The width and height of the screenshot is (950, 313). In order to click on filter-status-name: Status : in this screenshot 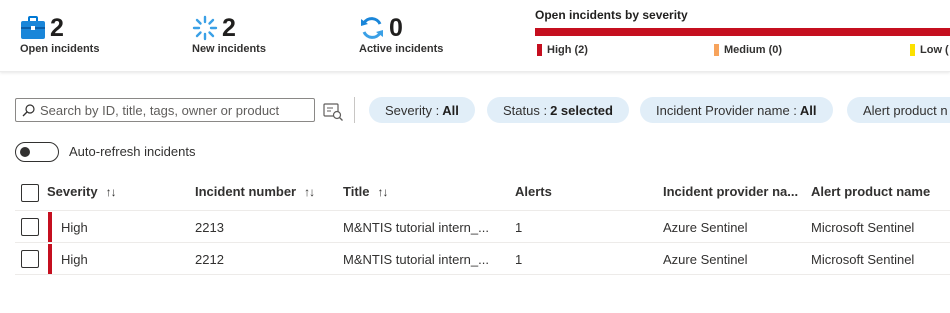, I will do `click(525, 110)`.